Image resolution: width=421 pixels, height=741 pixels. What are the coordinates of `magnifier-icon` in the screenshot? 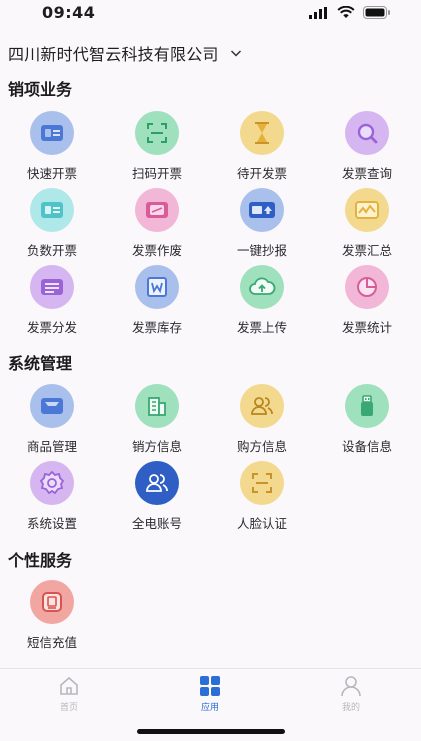 It's located at (367, 133).